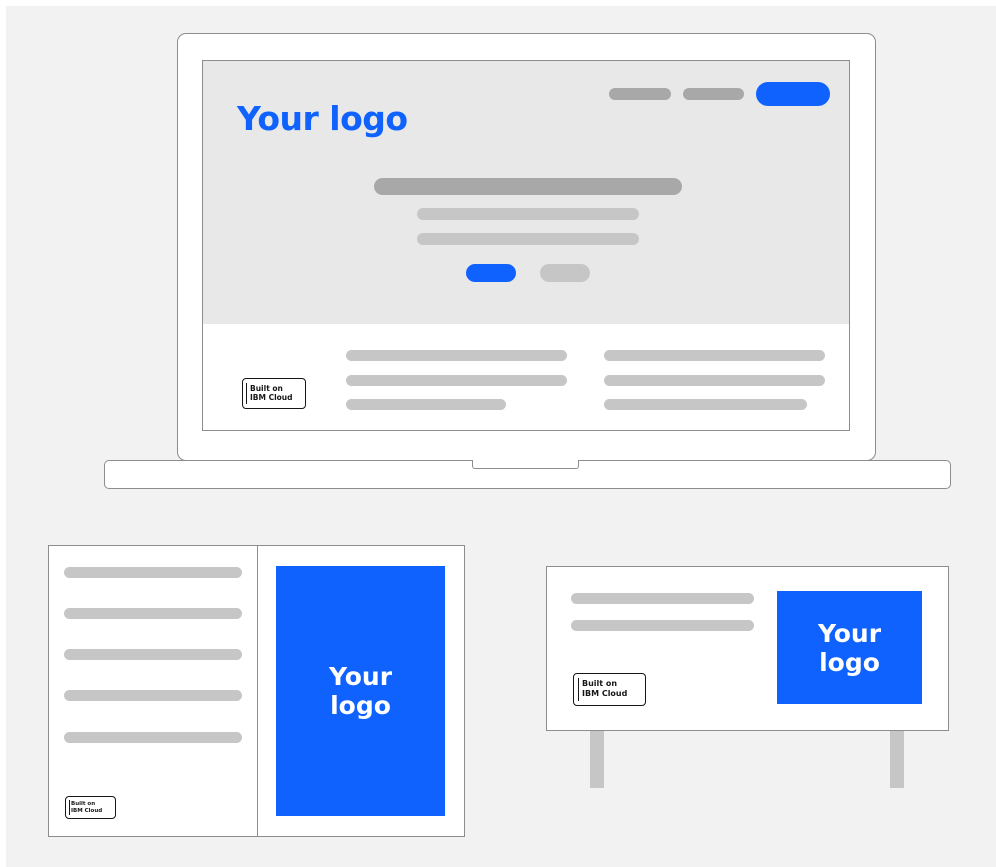 The image size is (996, 867). Describe the element at coordinates (793, 94) in the screenshot. I see `nav-cta-button-placeholder` at that location.